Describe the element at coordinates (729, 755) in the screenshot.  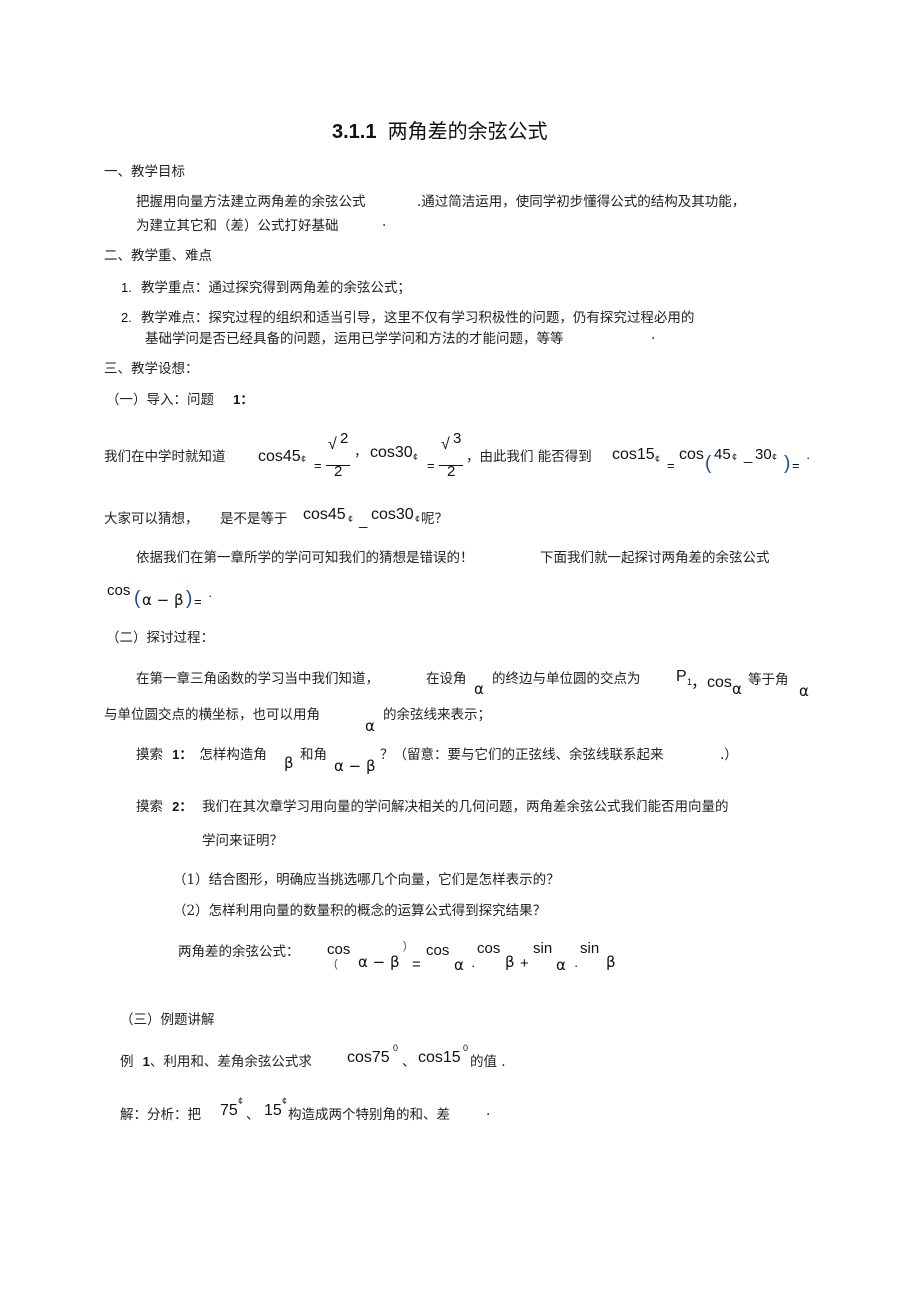
I see `explore-1-end: .）` at that location.